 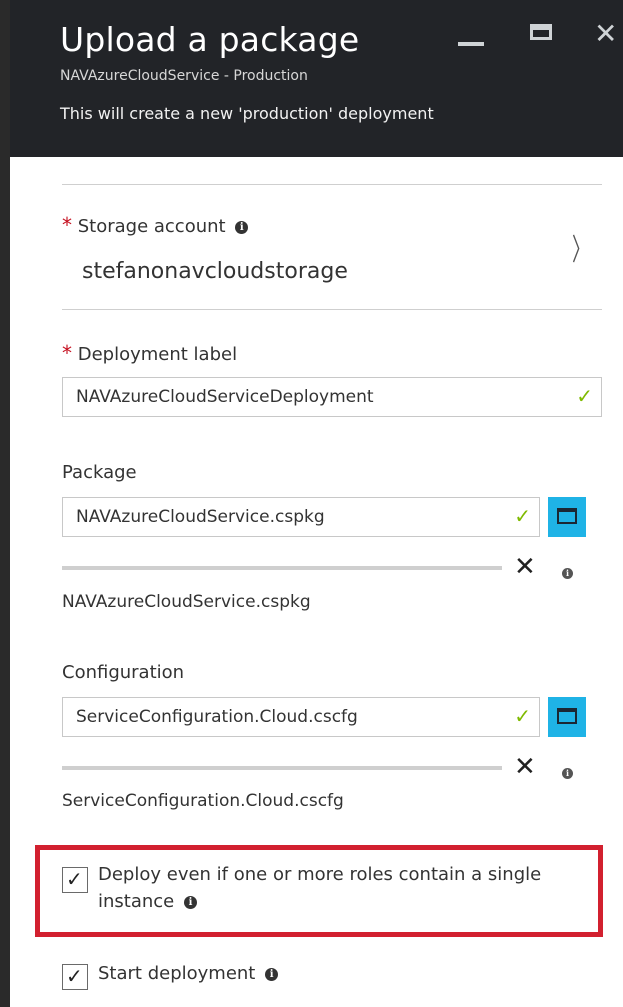 I want to click on configuration-label: Configuration, so click(x=123, y=672).